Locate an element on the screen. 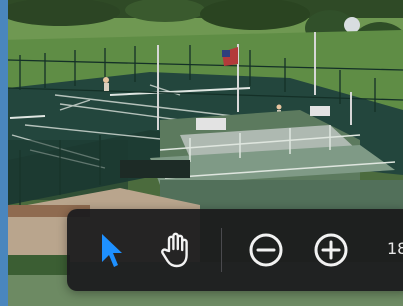 This screenshot has width=403, height=306. zoom-in-icon is located at coordinates (331, 250).